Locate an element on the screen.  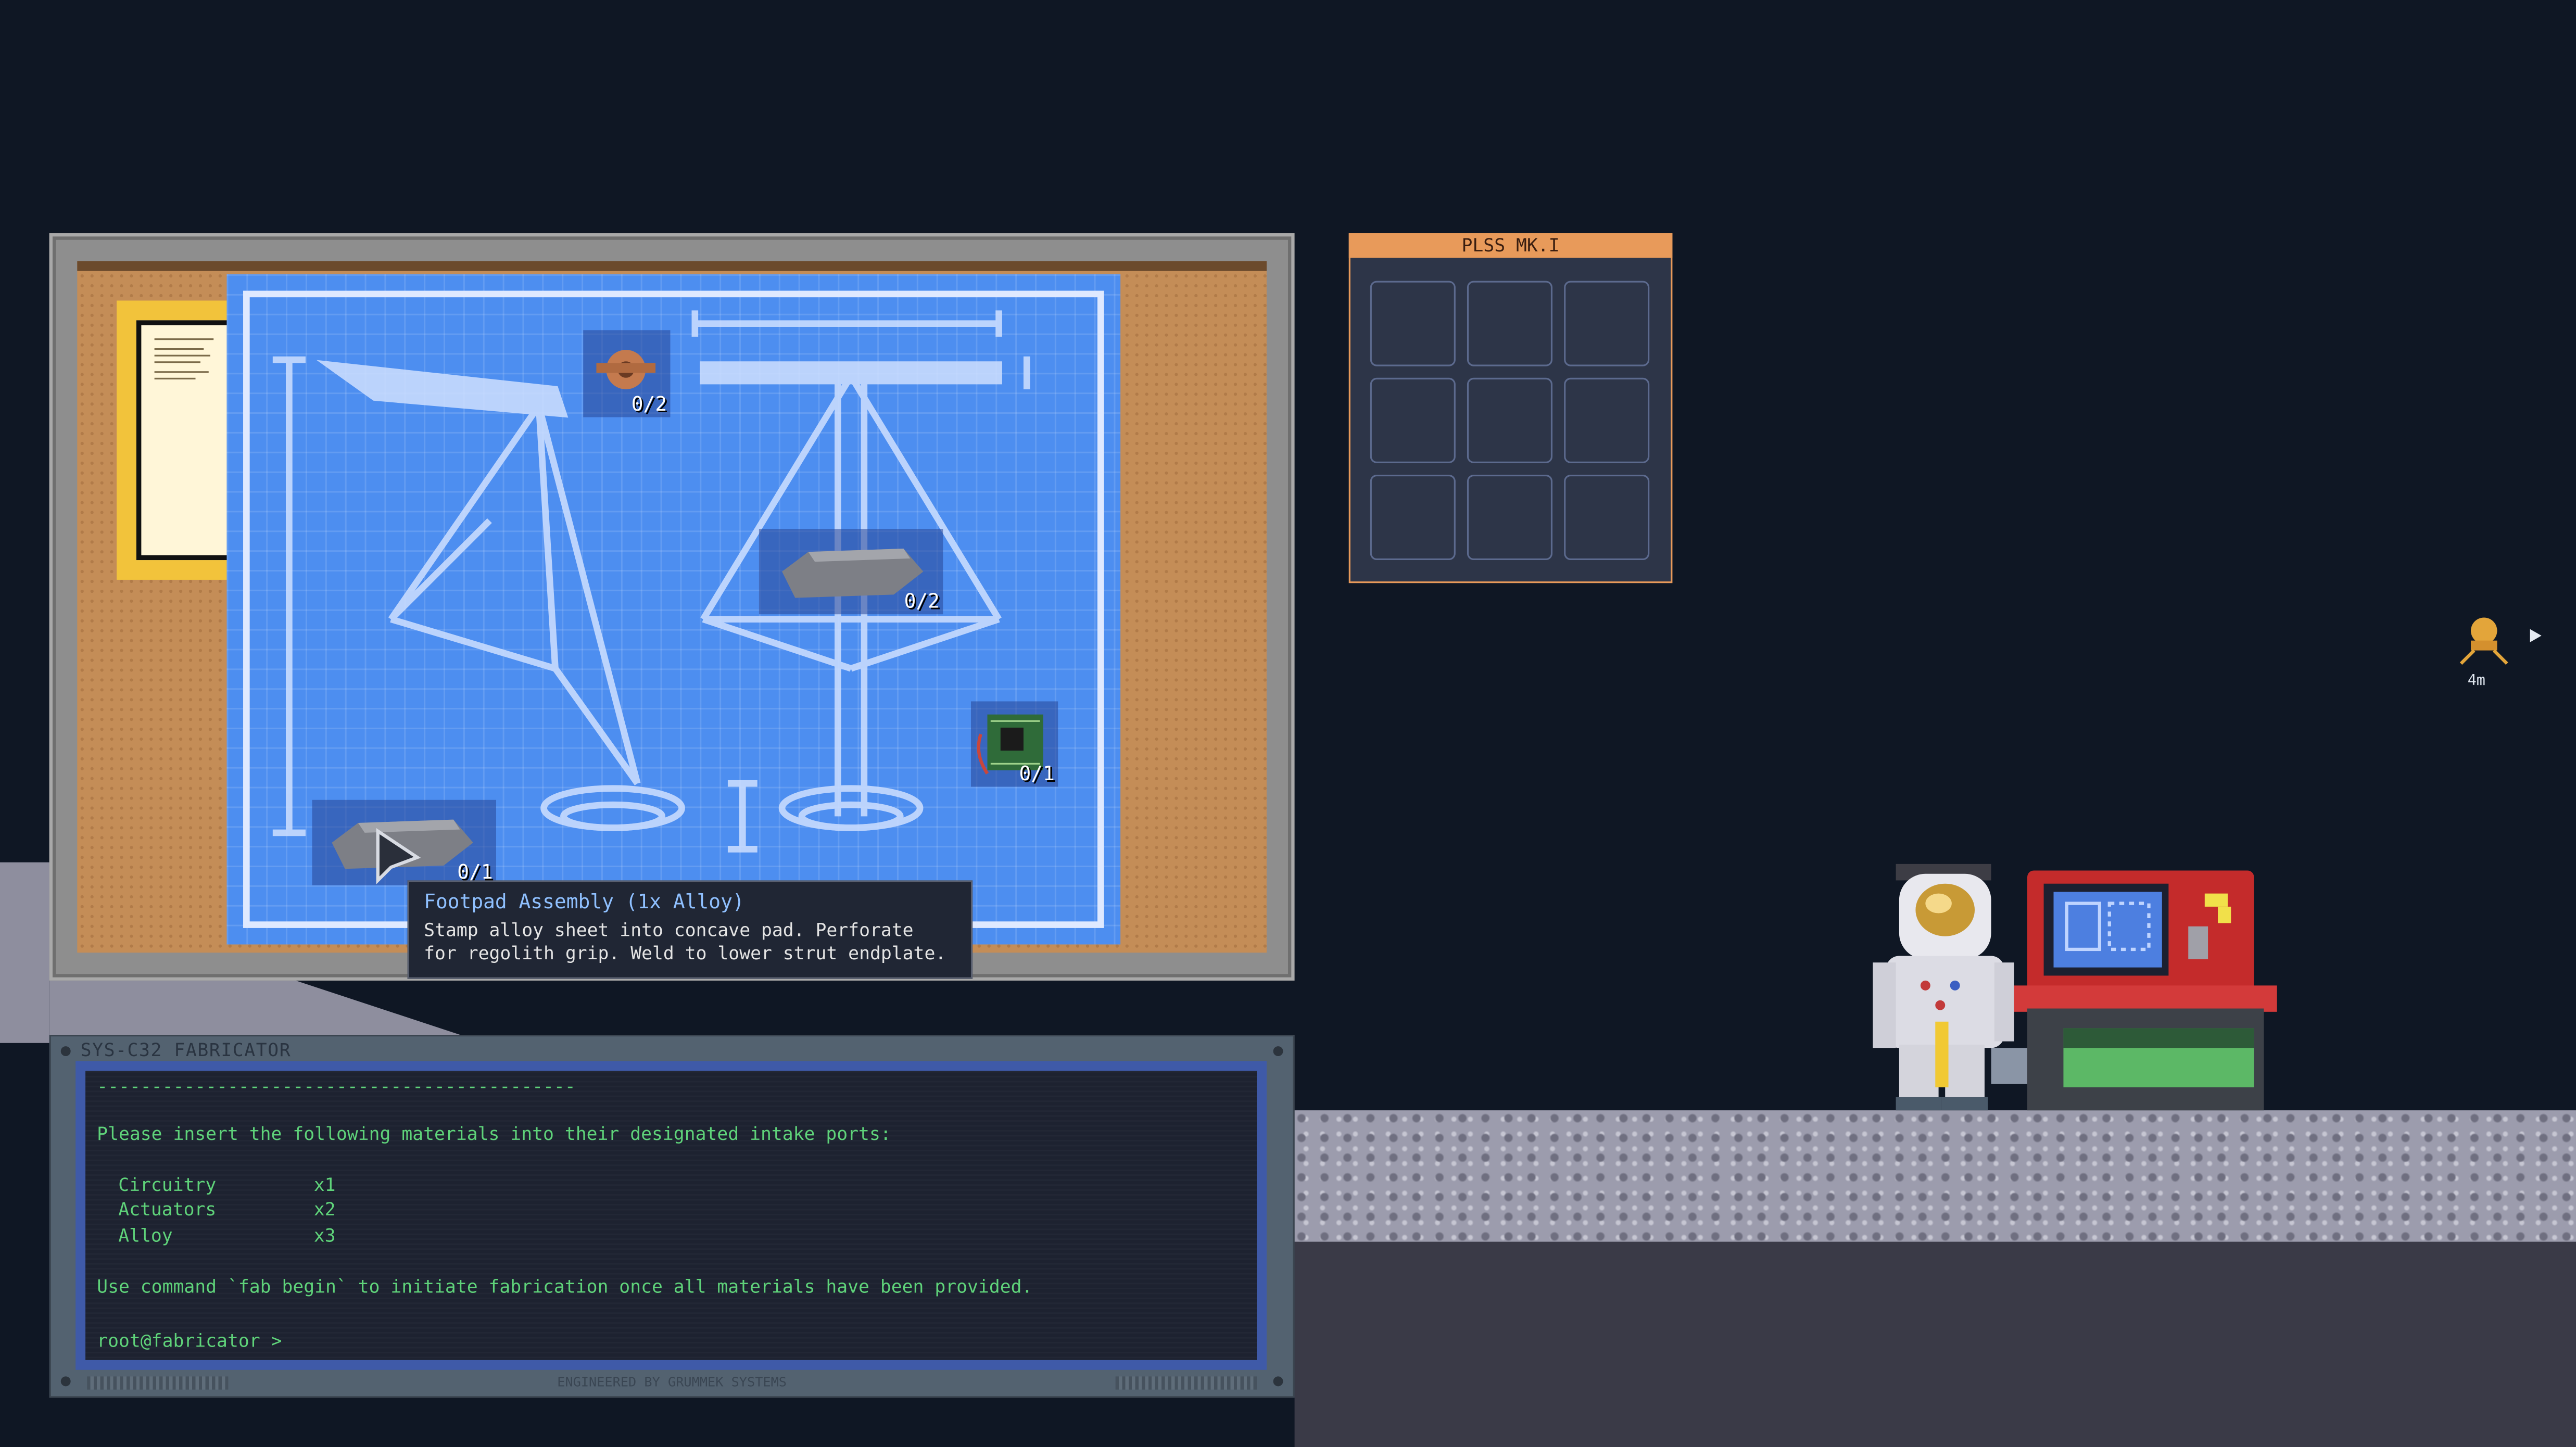
material-name-circuitry: Circuitry is located at coordinates (167, 1185).